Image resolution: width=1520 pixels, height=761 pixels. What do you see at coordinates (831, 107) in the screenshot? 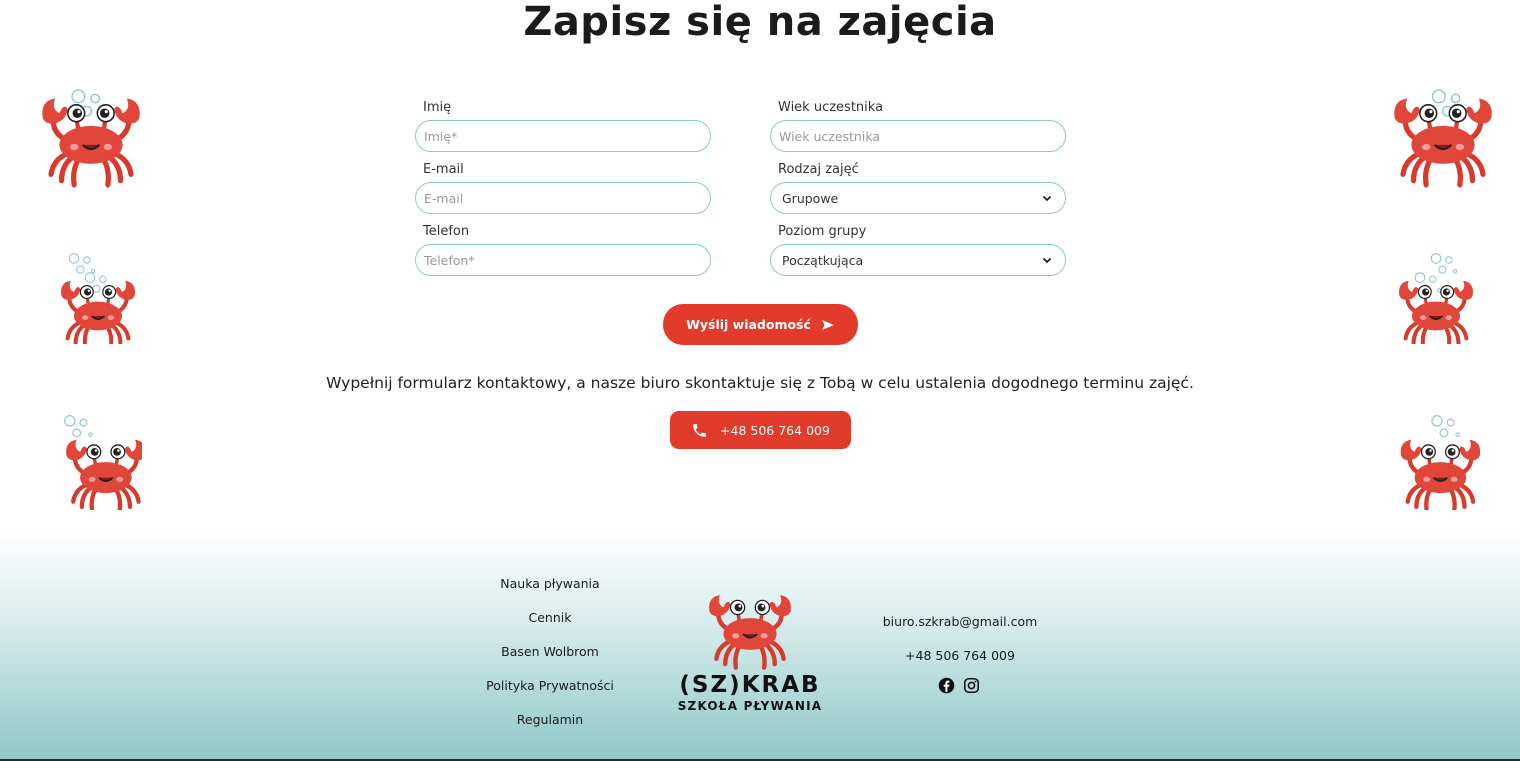
I see `age-label: Wiek uczestnika` at bounding box center [831, 107].